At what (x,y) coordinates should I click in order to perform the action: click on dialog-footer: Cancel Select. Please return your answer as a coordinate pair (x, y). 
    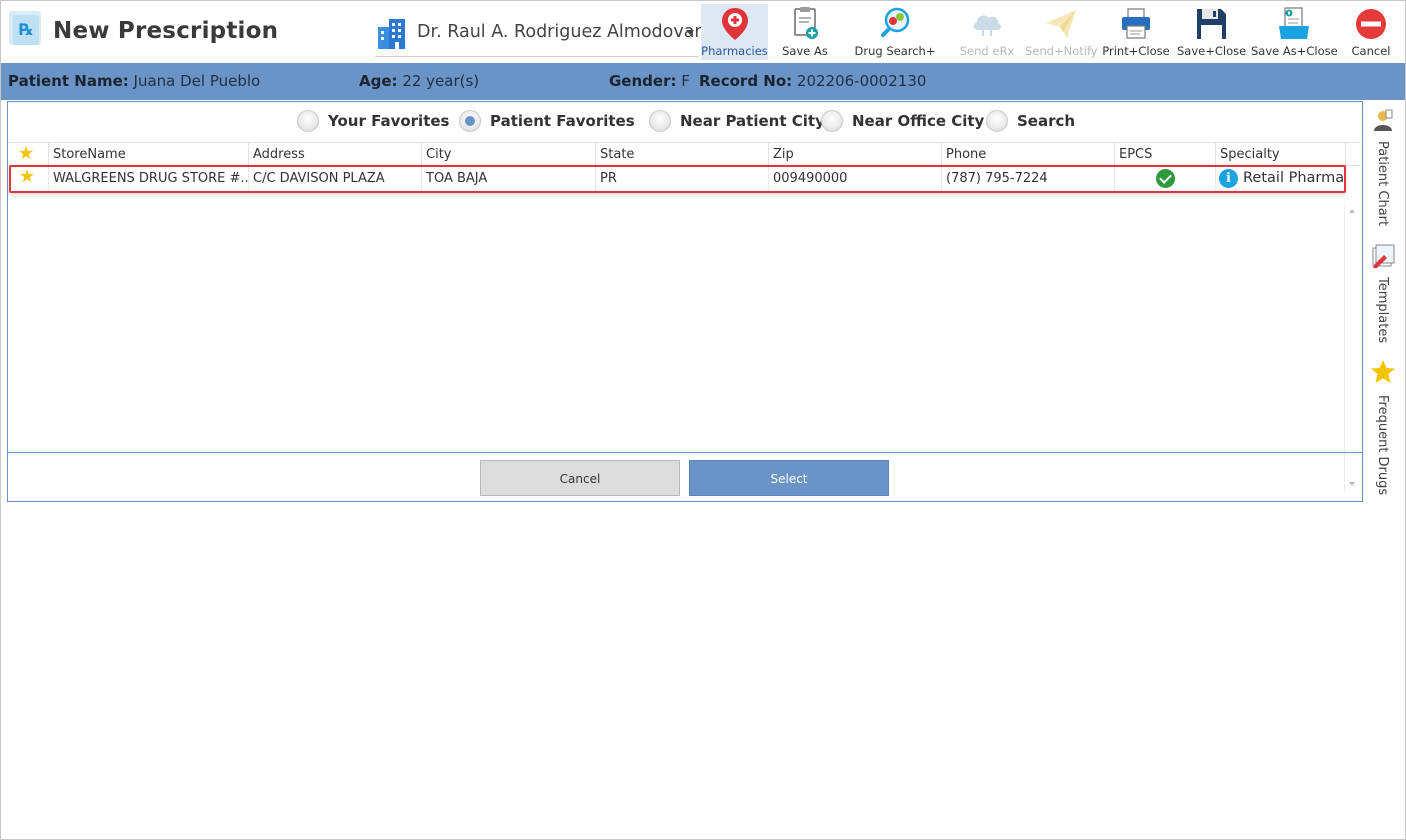
    Looking at the image, I should click on (685, 476).